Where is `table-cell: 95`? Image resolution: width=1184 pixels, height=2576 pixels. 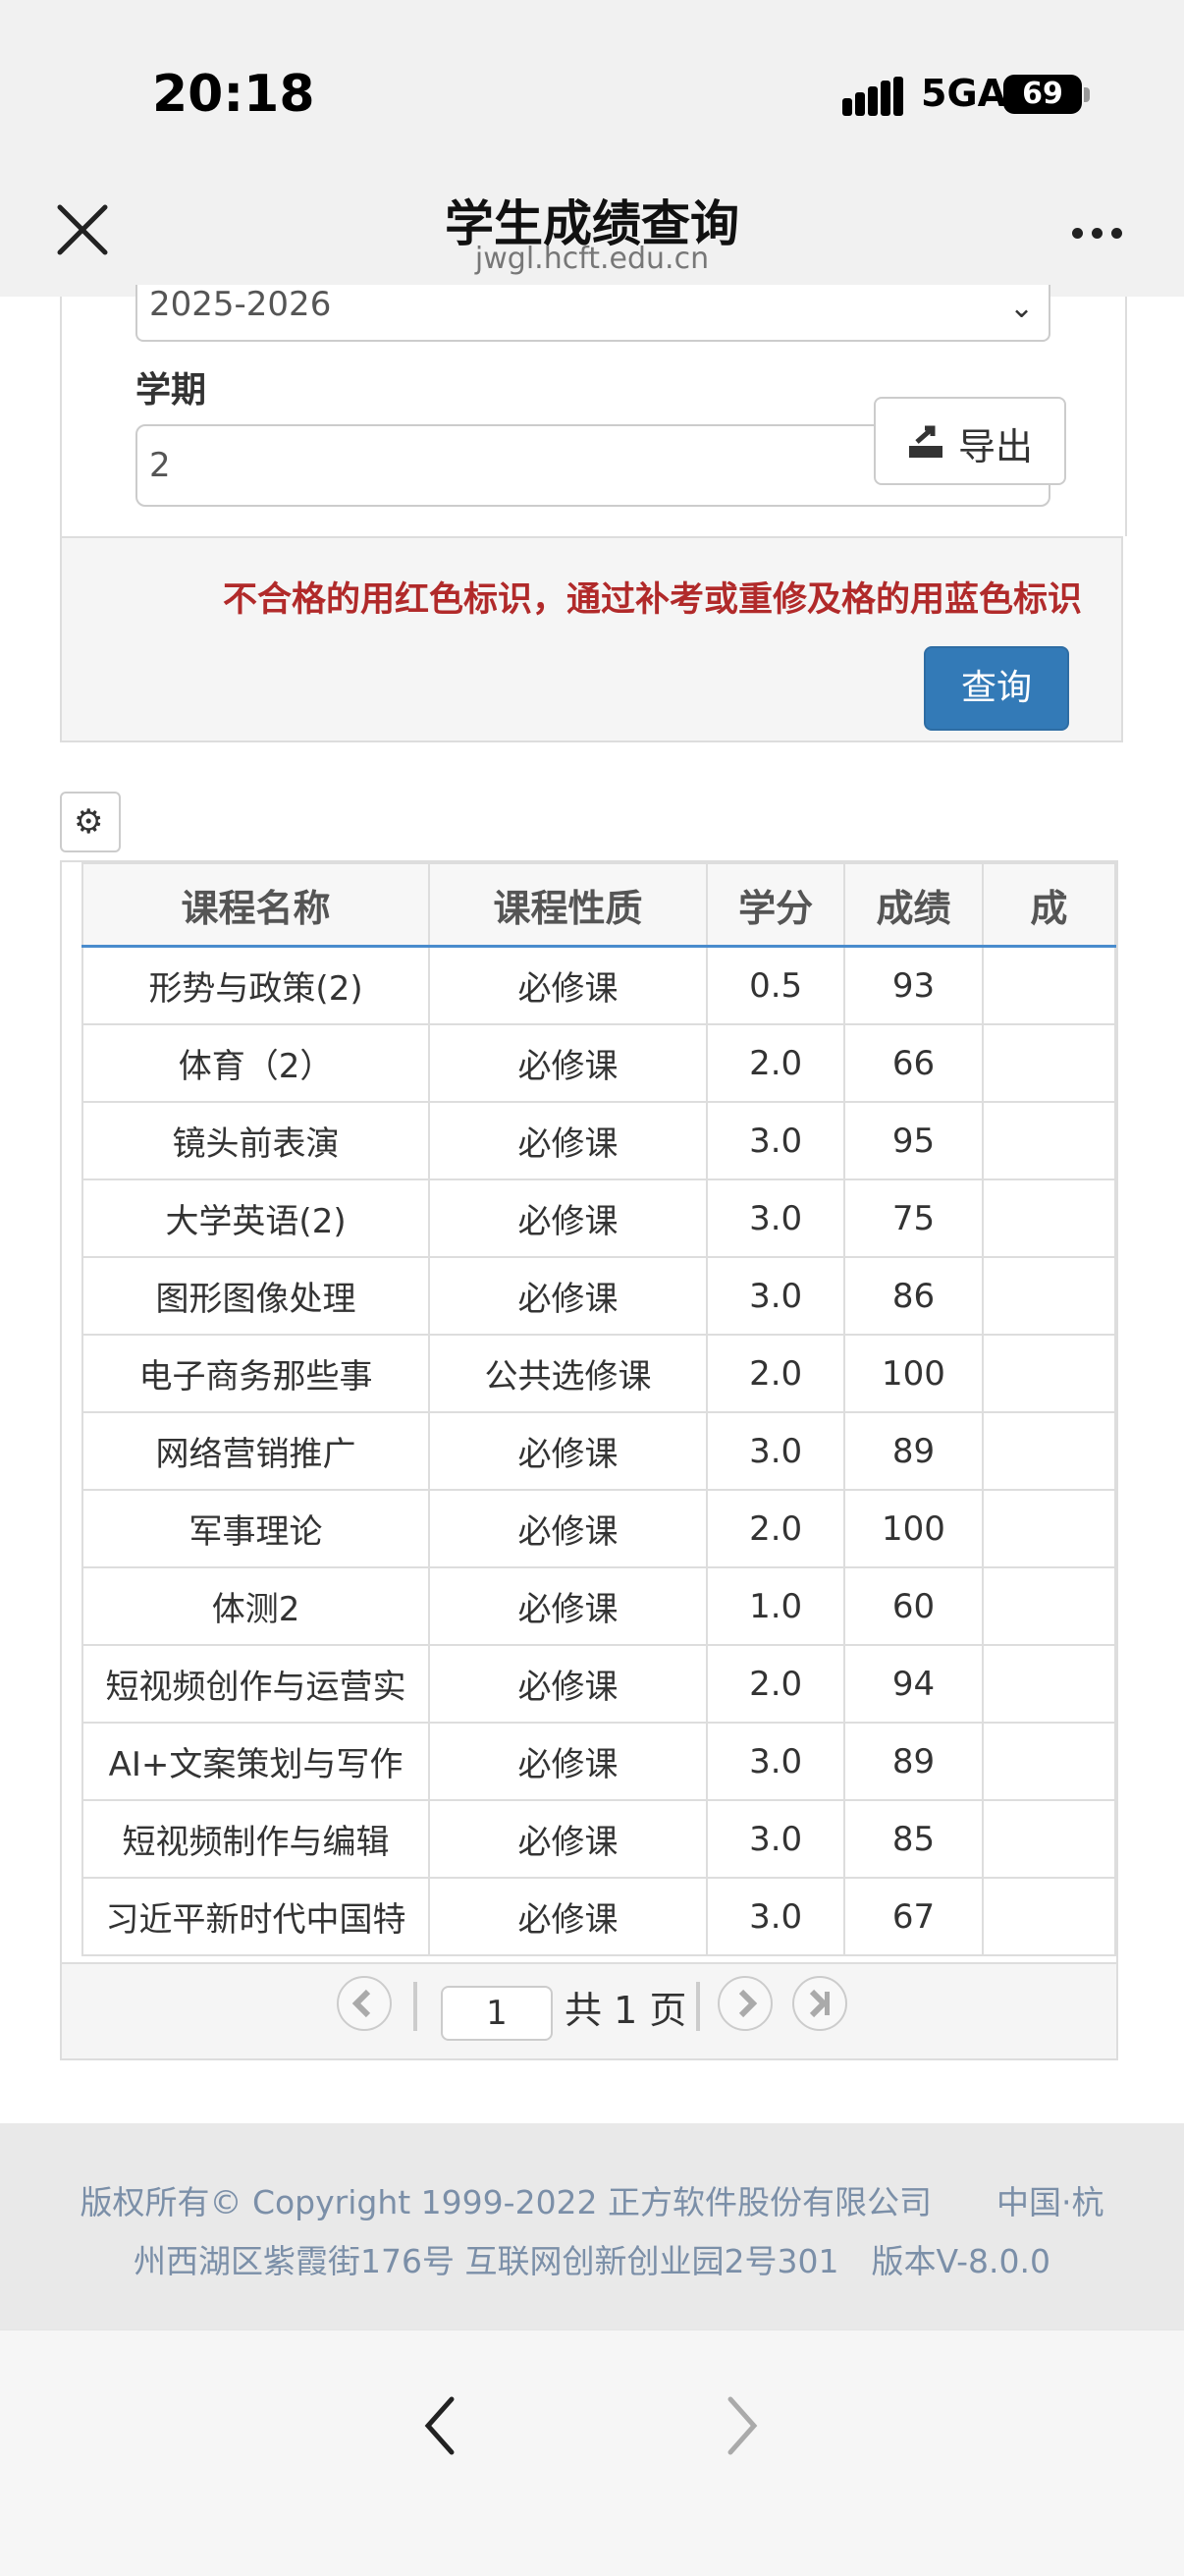 table-cell: 95 is located at coordinates (913, 1140).